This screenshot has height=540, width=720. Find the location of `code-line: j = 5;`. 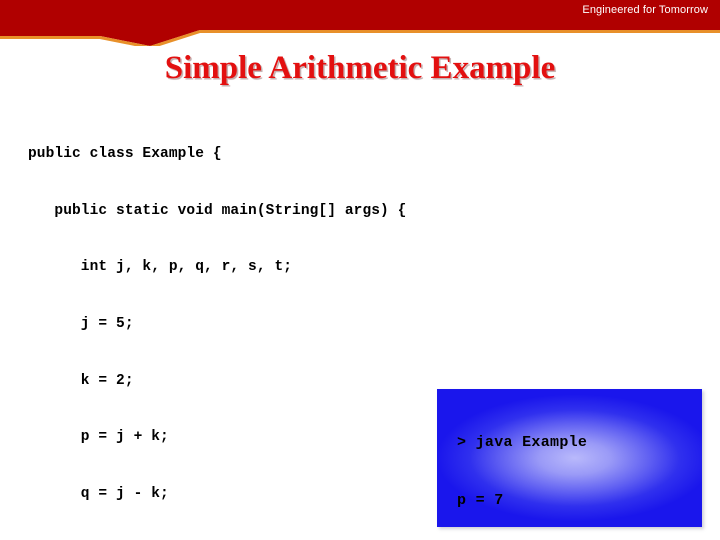

code-line: j = 5; is located at coordinates (81, 323).